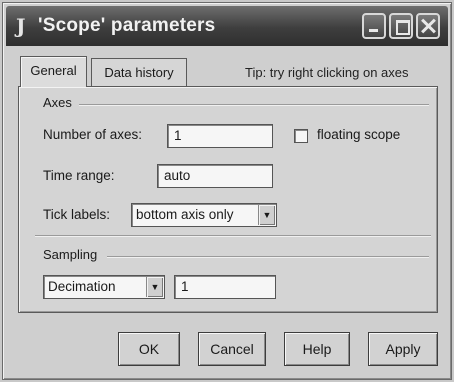 This screenshot has width=454, height=382. What do you see at coordinates (403, 349) in the screenshot?
I see `apply-button: Apply` at bounding box center [403, 349].